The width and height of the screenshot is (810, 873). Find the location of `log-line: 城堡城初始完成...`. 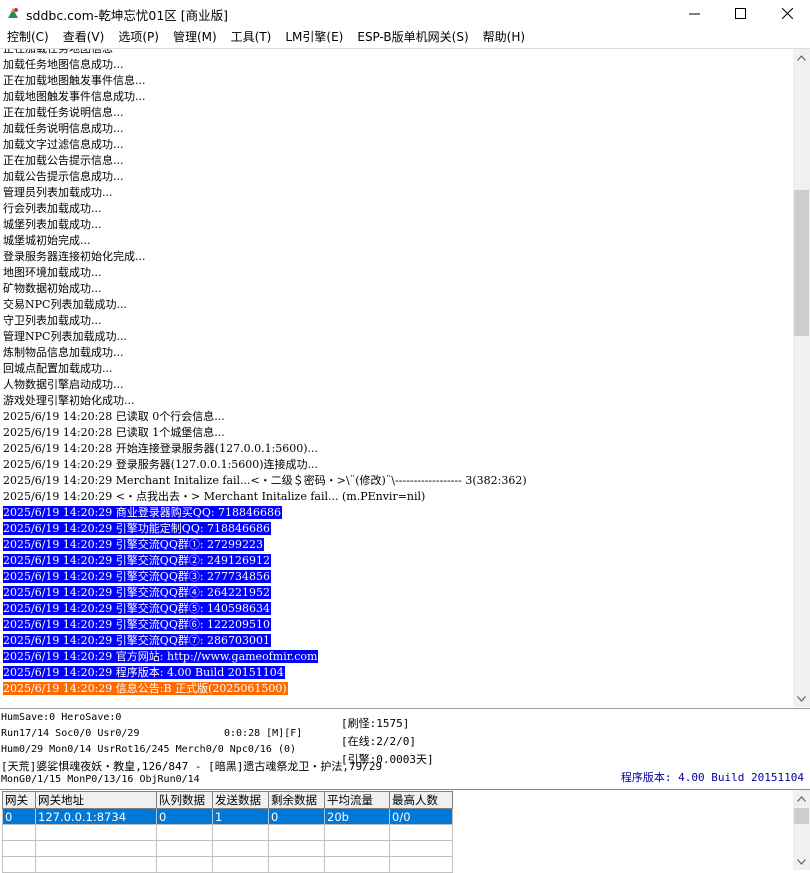

log-line: 城堡城初始完成... is located at coordinates (396, 241).